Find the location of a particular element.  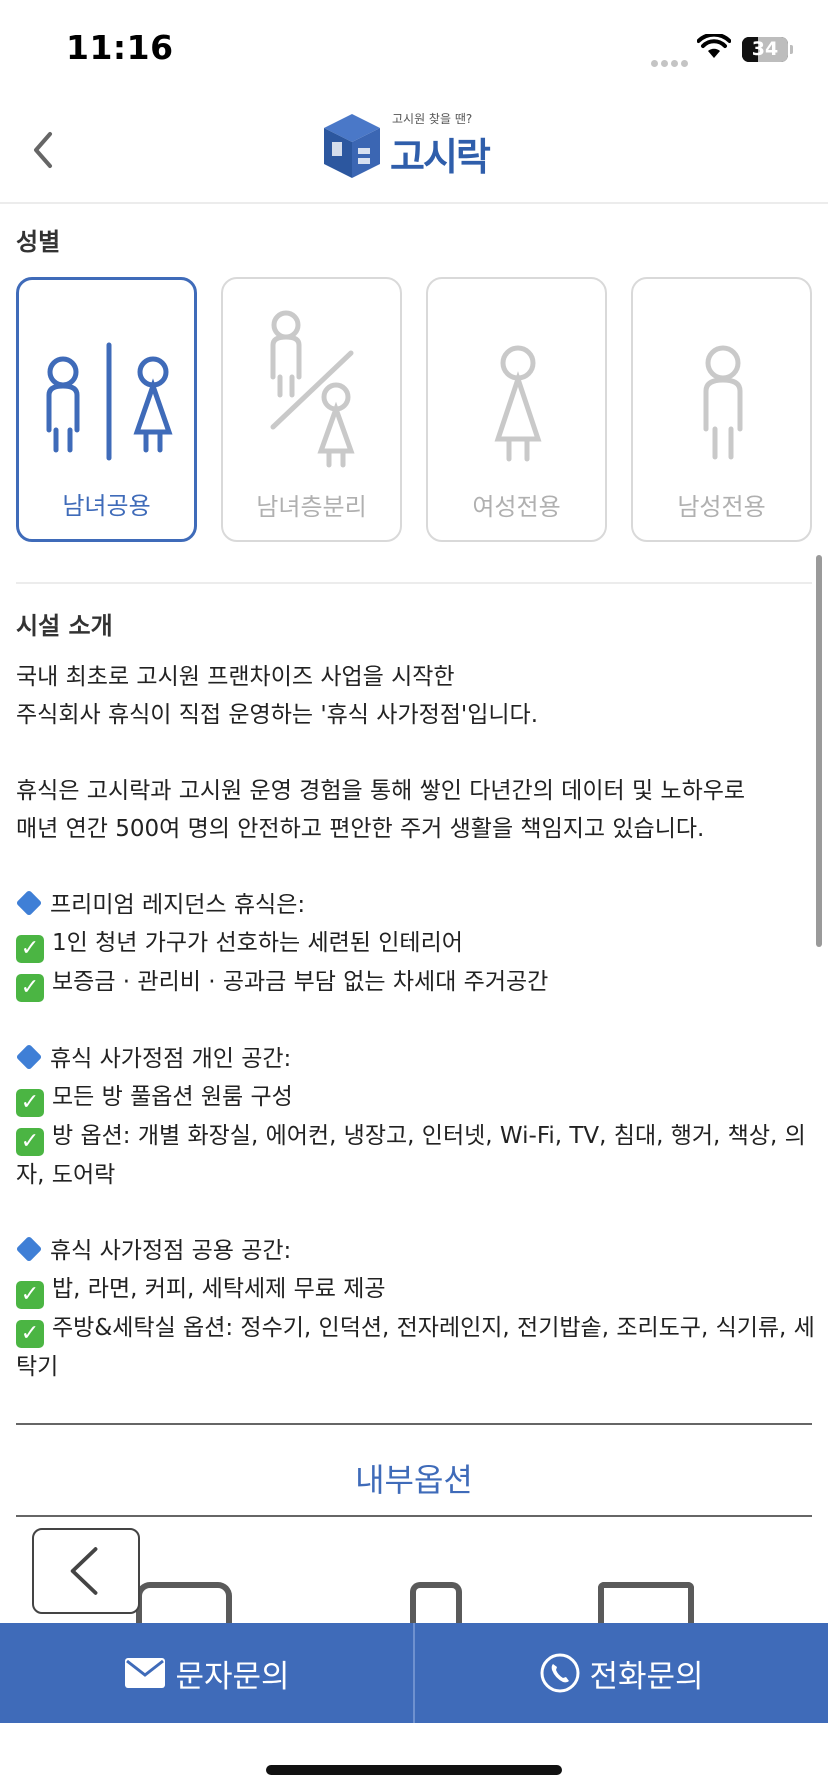

logo-subtitle: 고시원 찾을 땐? is located at coordinates (432, 119).